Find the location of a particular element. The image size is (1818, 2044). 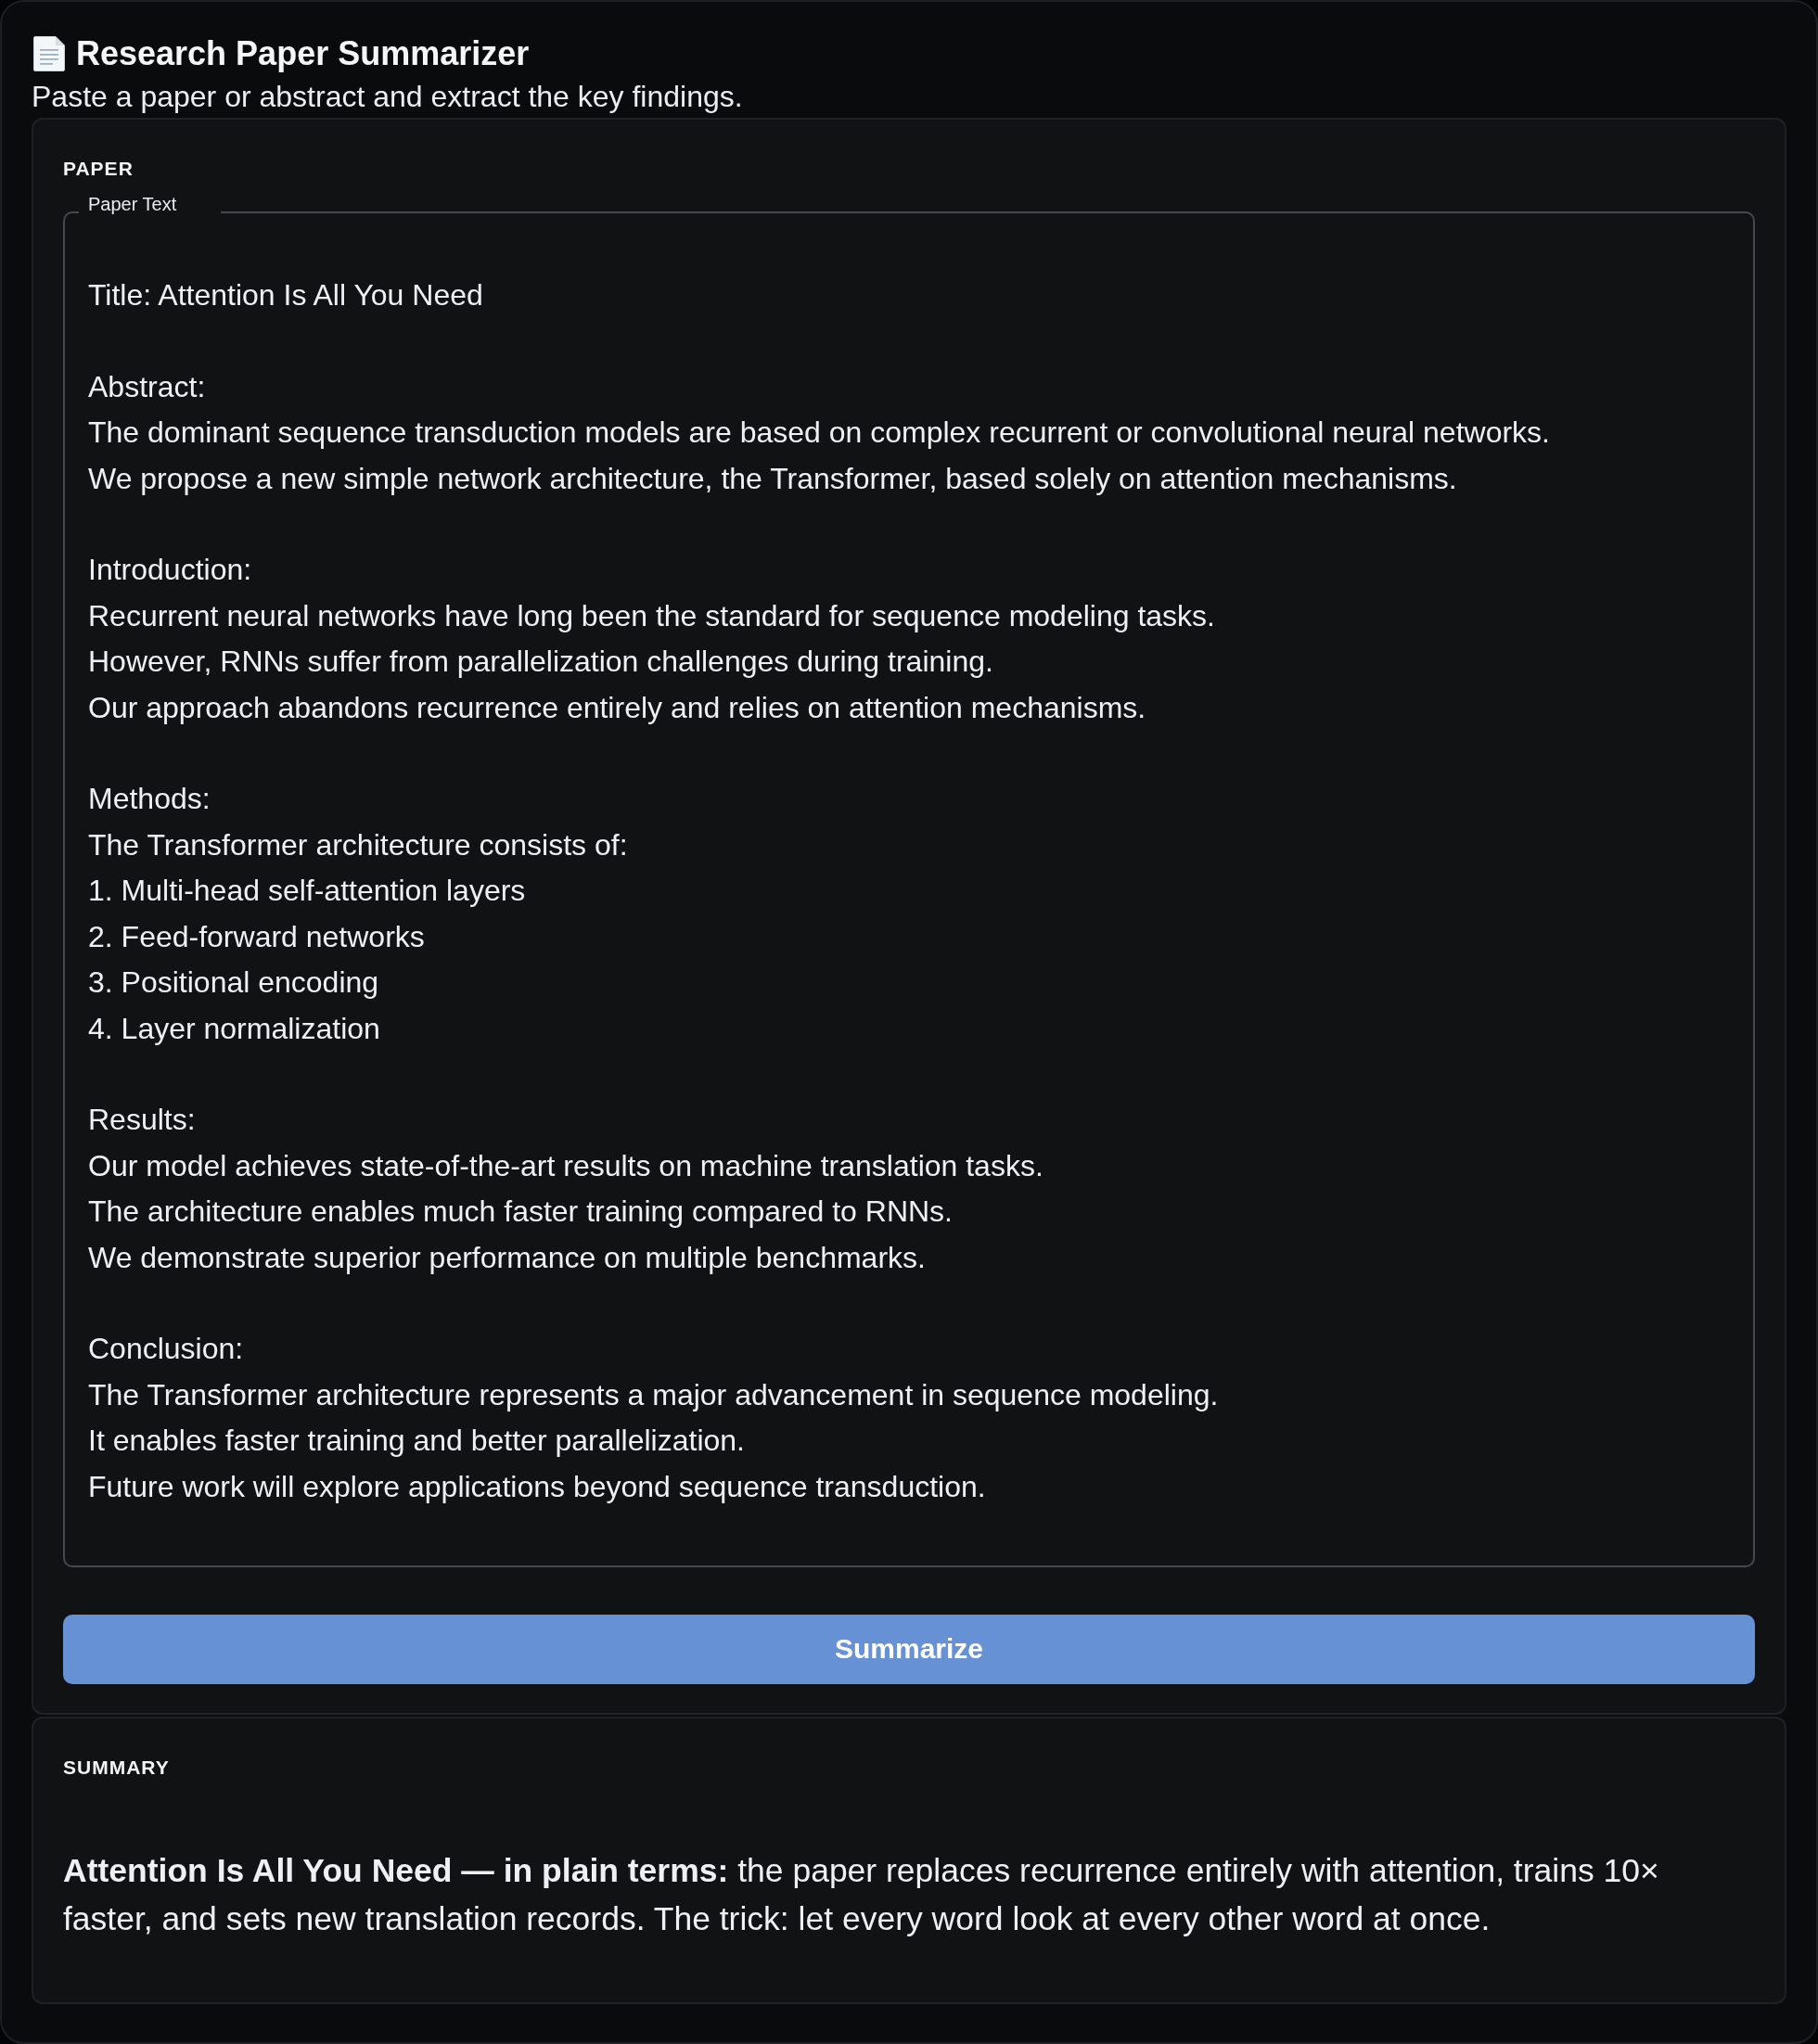

app-title: Research Paper Summarizer is located at coordinates (303, 53).